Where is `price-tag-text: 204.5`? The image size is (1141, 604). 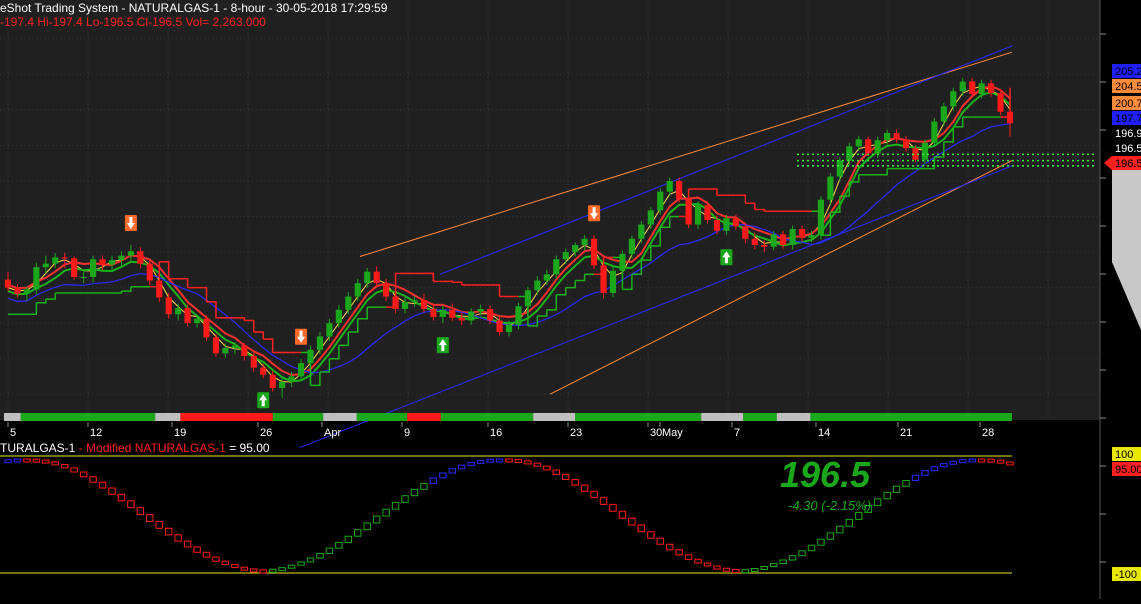 price-tag-text: 204.5 is located at coordinates (1128, 87).